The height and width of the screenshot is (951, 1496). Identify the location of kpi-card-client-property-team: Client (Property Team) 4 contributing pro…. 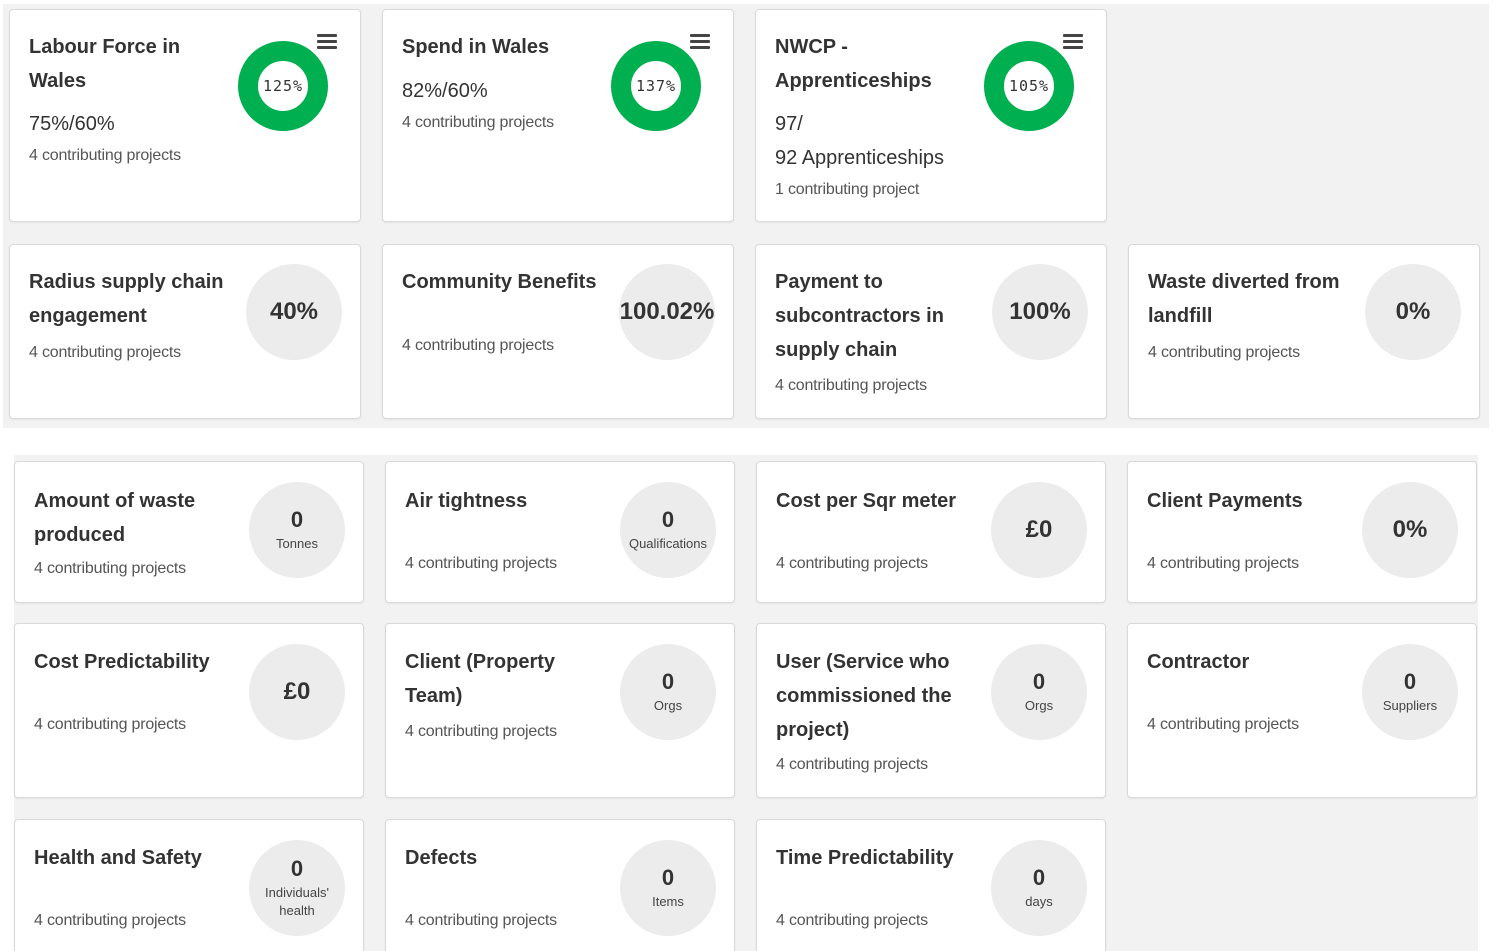
(560, 710).